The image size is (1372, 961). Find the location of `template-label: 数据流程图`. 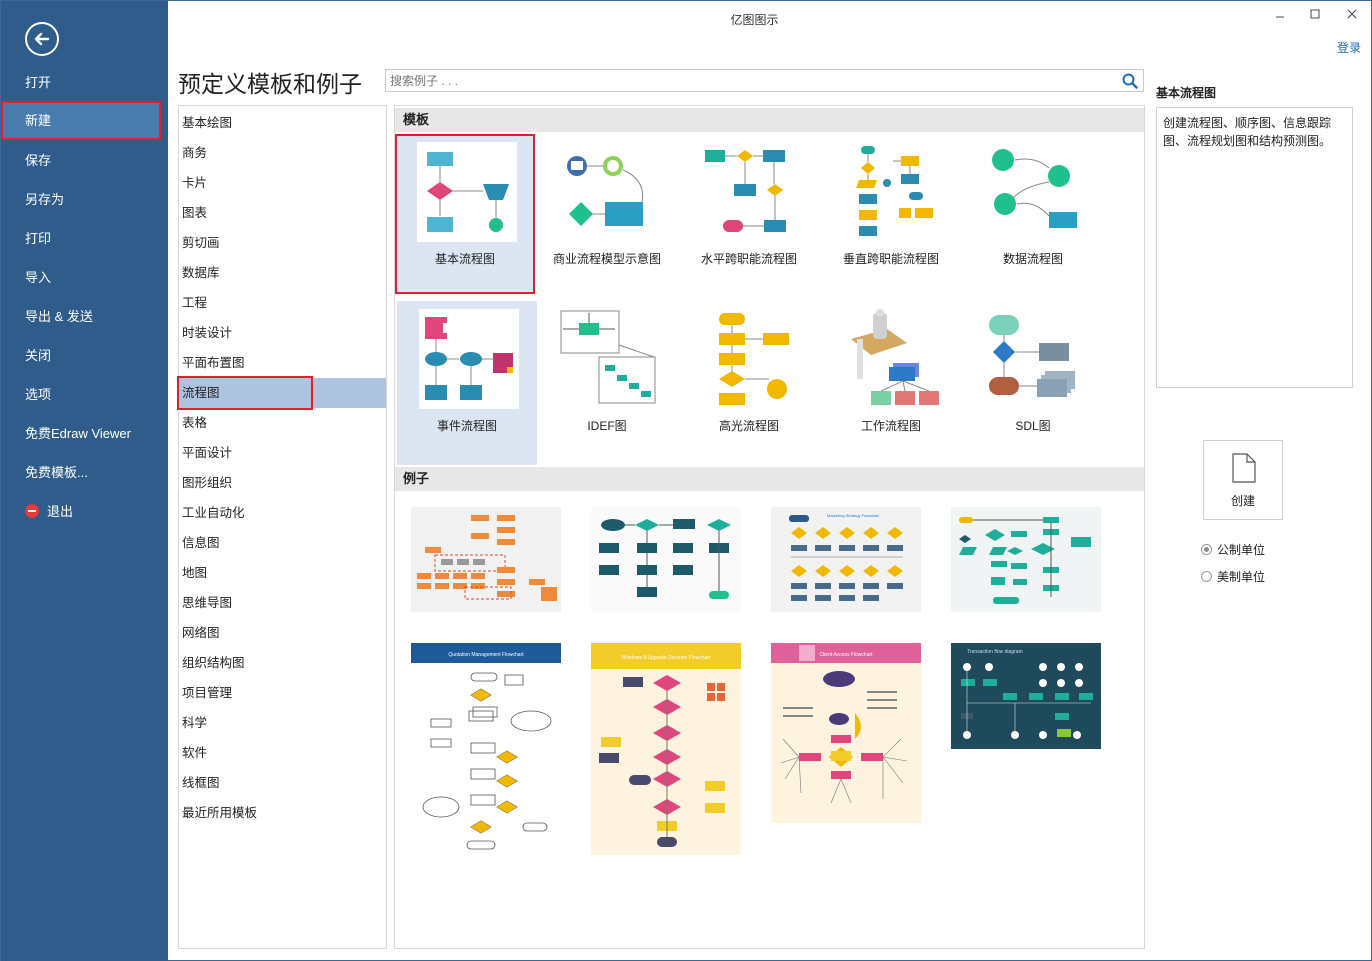

template-label: 数据流程图 is located at coordinates (1032, 259).